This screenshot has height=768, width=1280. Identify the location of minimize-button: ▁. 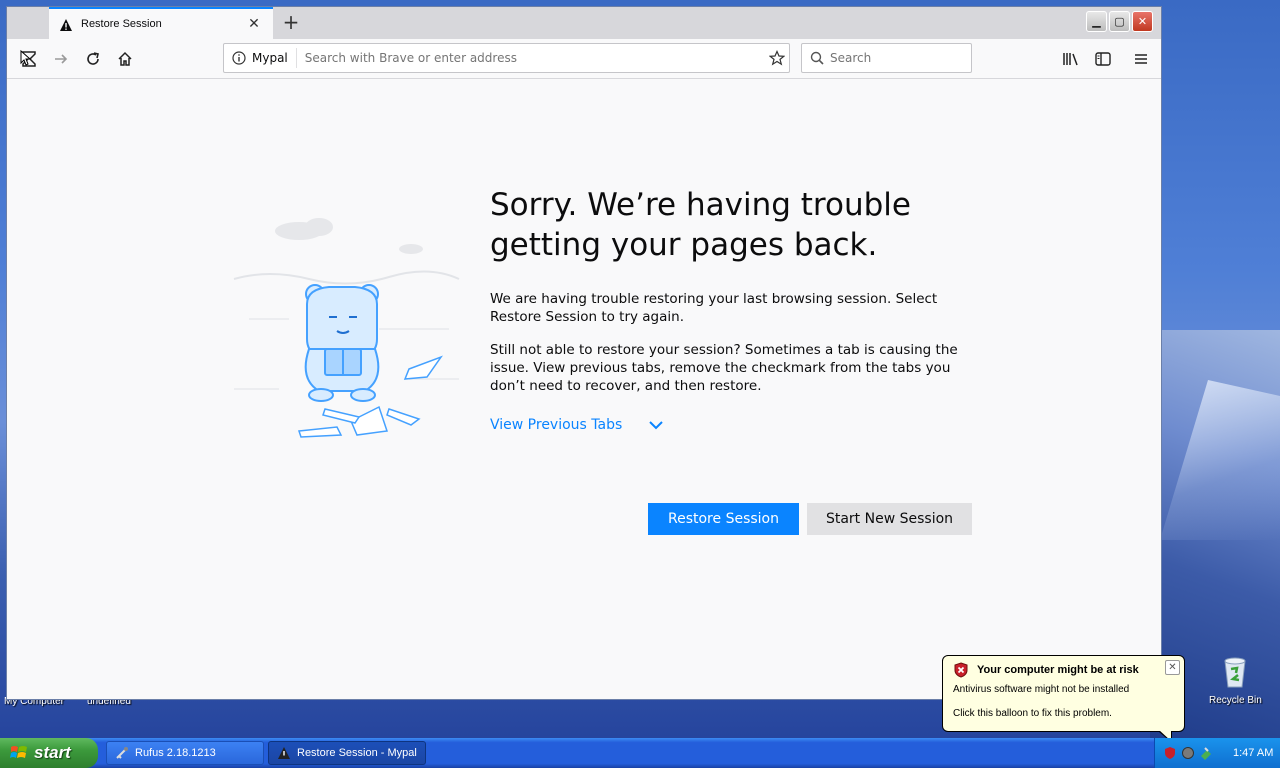
(1096, 21).